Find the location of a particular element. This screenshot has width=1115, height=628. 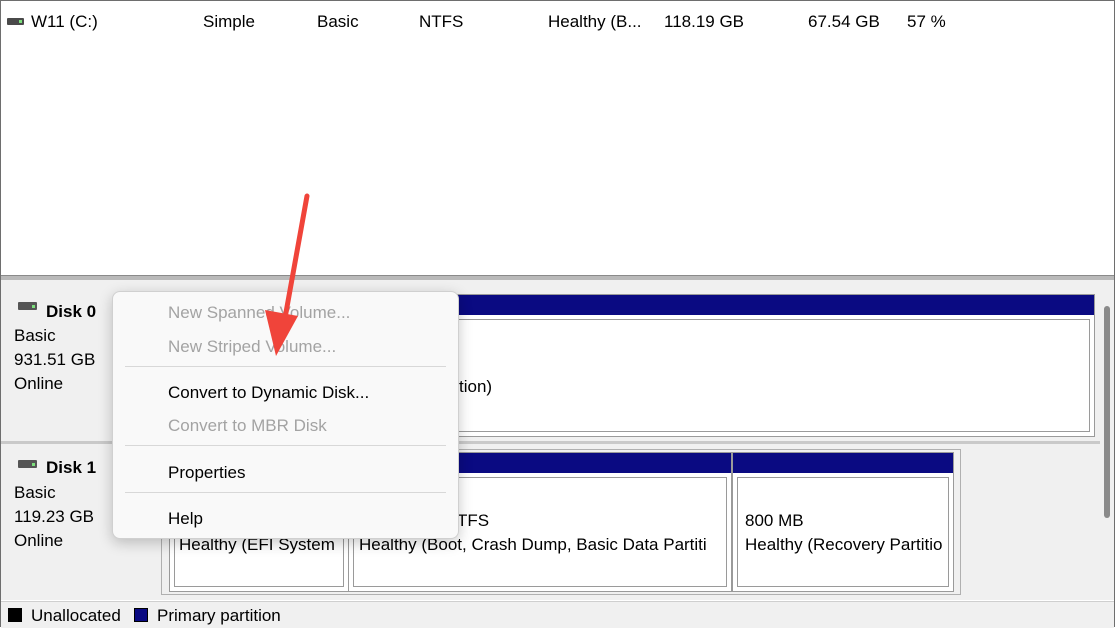

volume-name: W11 (C:) is located at coordinates (64, 21).